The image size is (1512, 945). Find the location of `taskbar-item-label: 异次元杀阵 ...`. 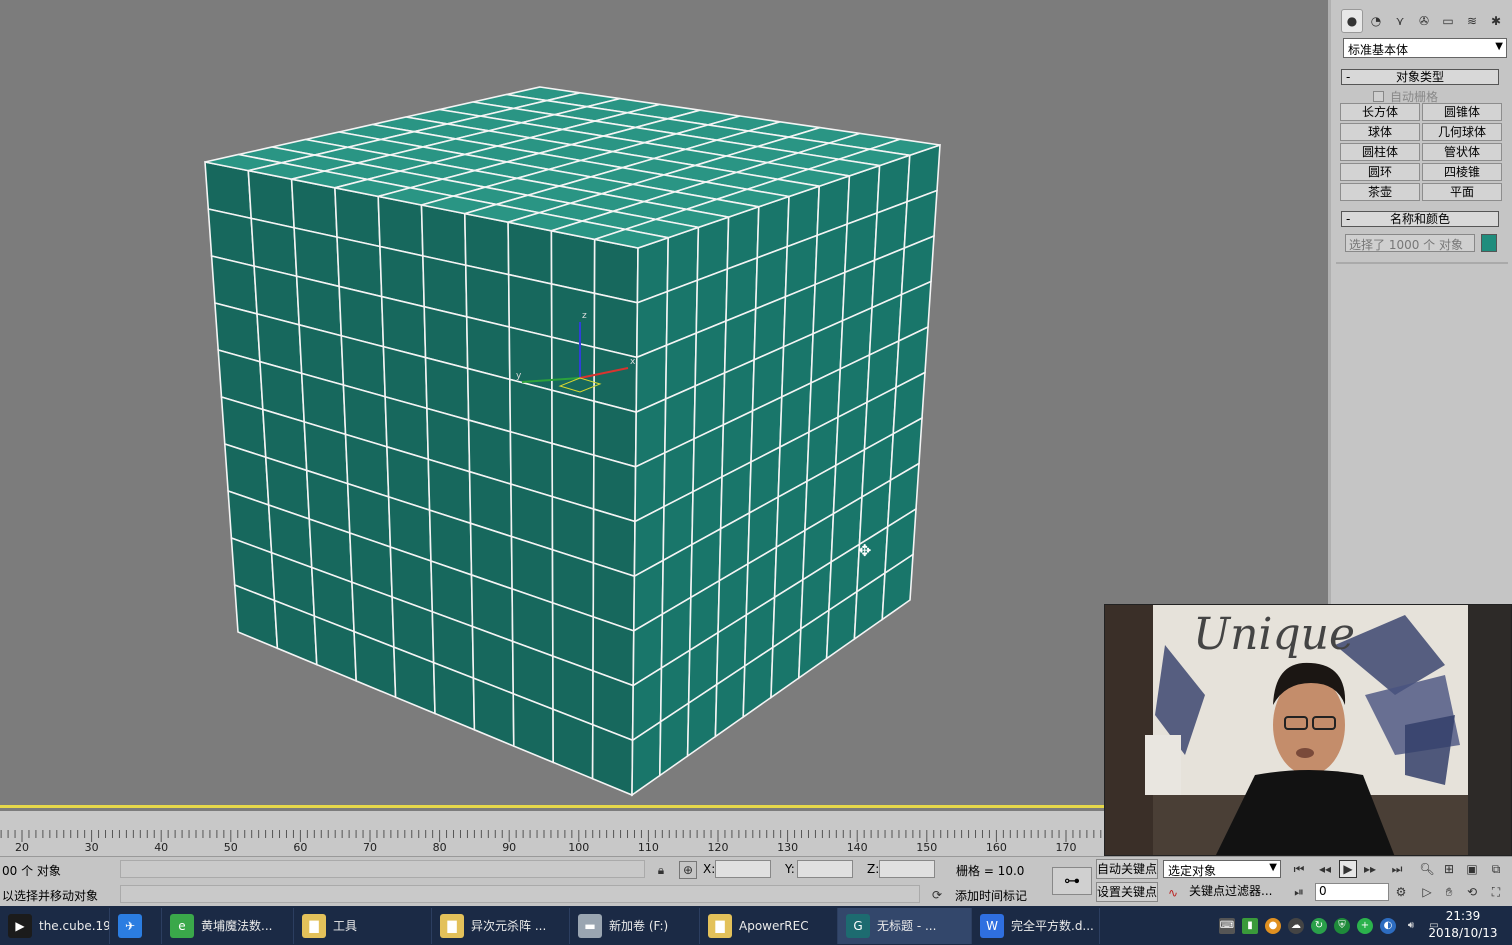

taskbar-item-label: 异次元杀阵 ... is located at coordinates (509, 926).